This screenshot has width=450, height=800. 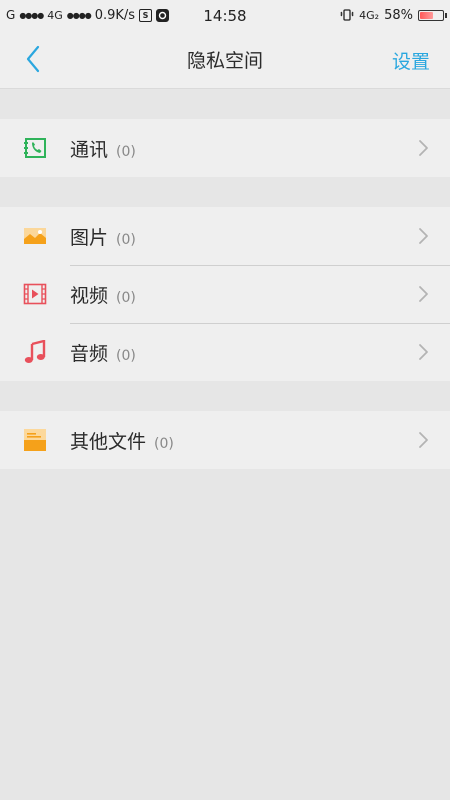 I want to click on list-item-label: 其他文件, so click(x=108, y=441).